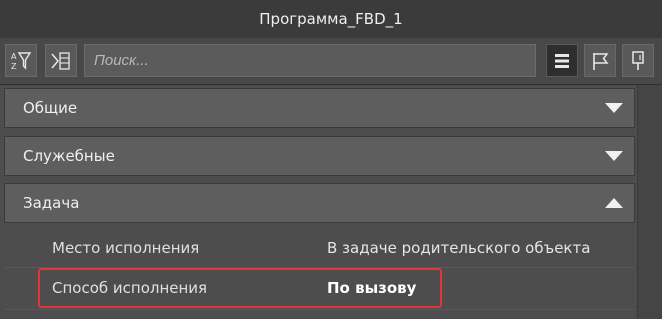 This screenshot has width=662, height=319. I want to click on vertical-scrollbar, so click(649, 202).